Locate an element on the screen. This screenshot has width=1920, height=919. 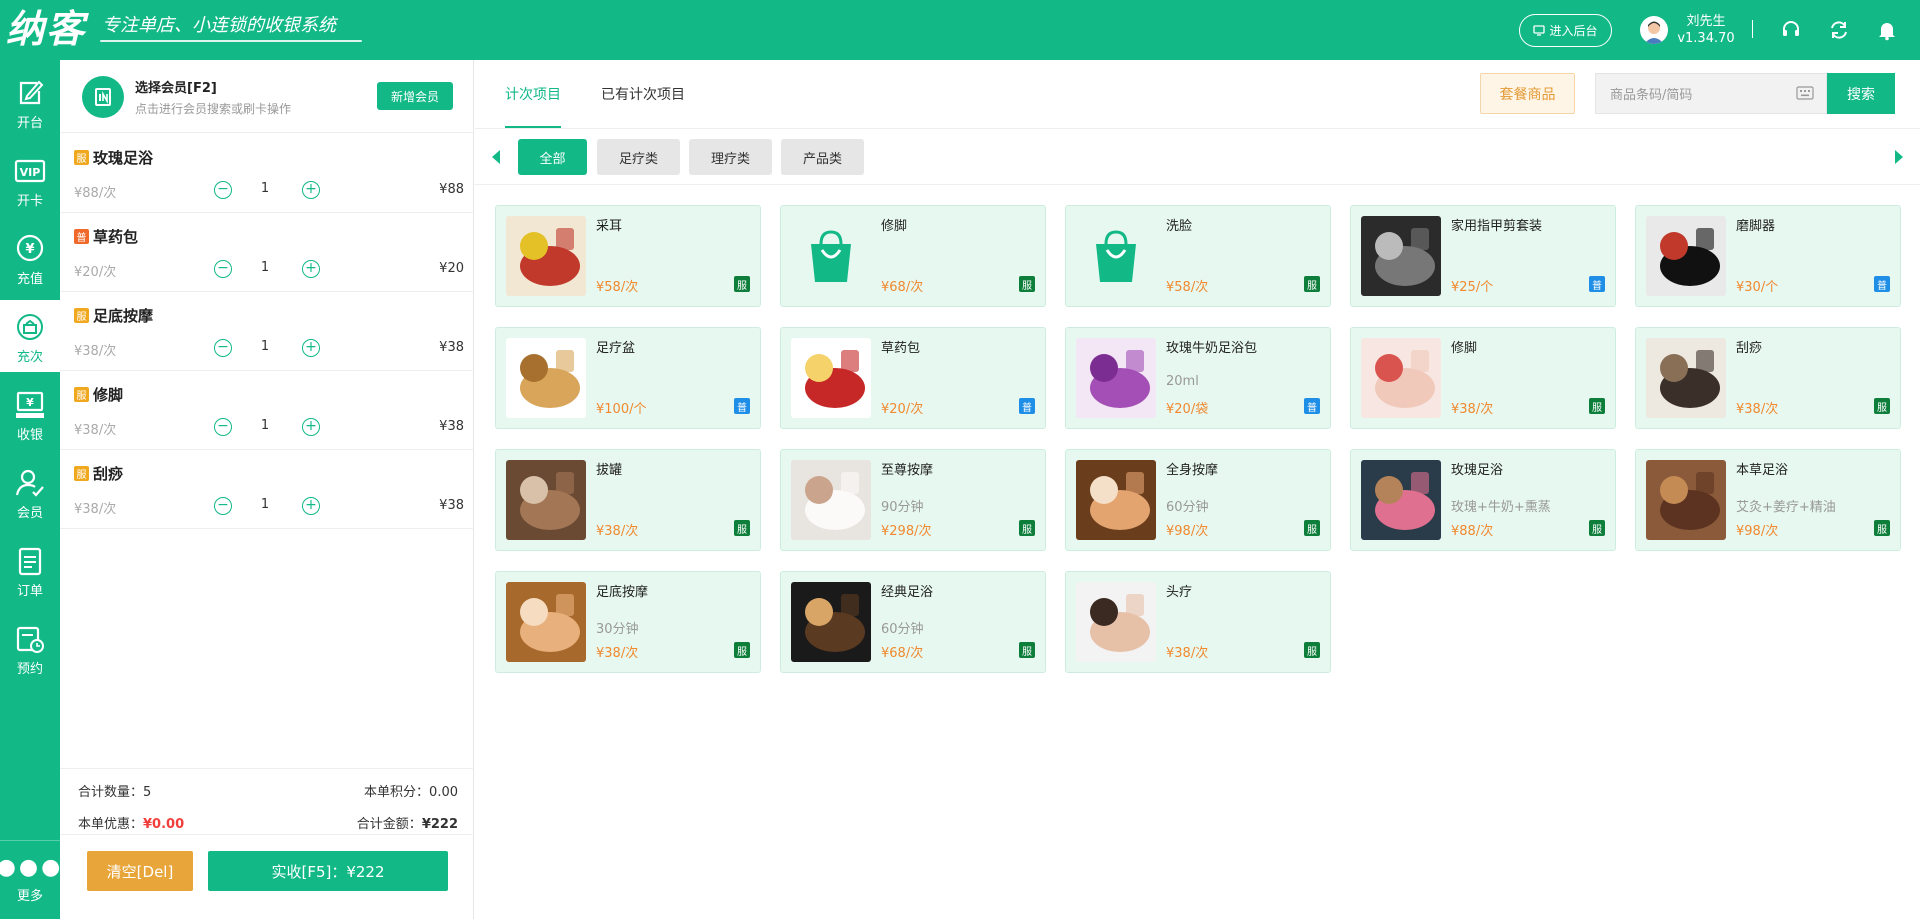
search-button: 搜索 is located at coordinates (1861, 93).